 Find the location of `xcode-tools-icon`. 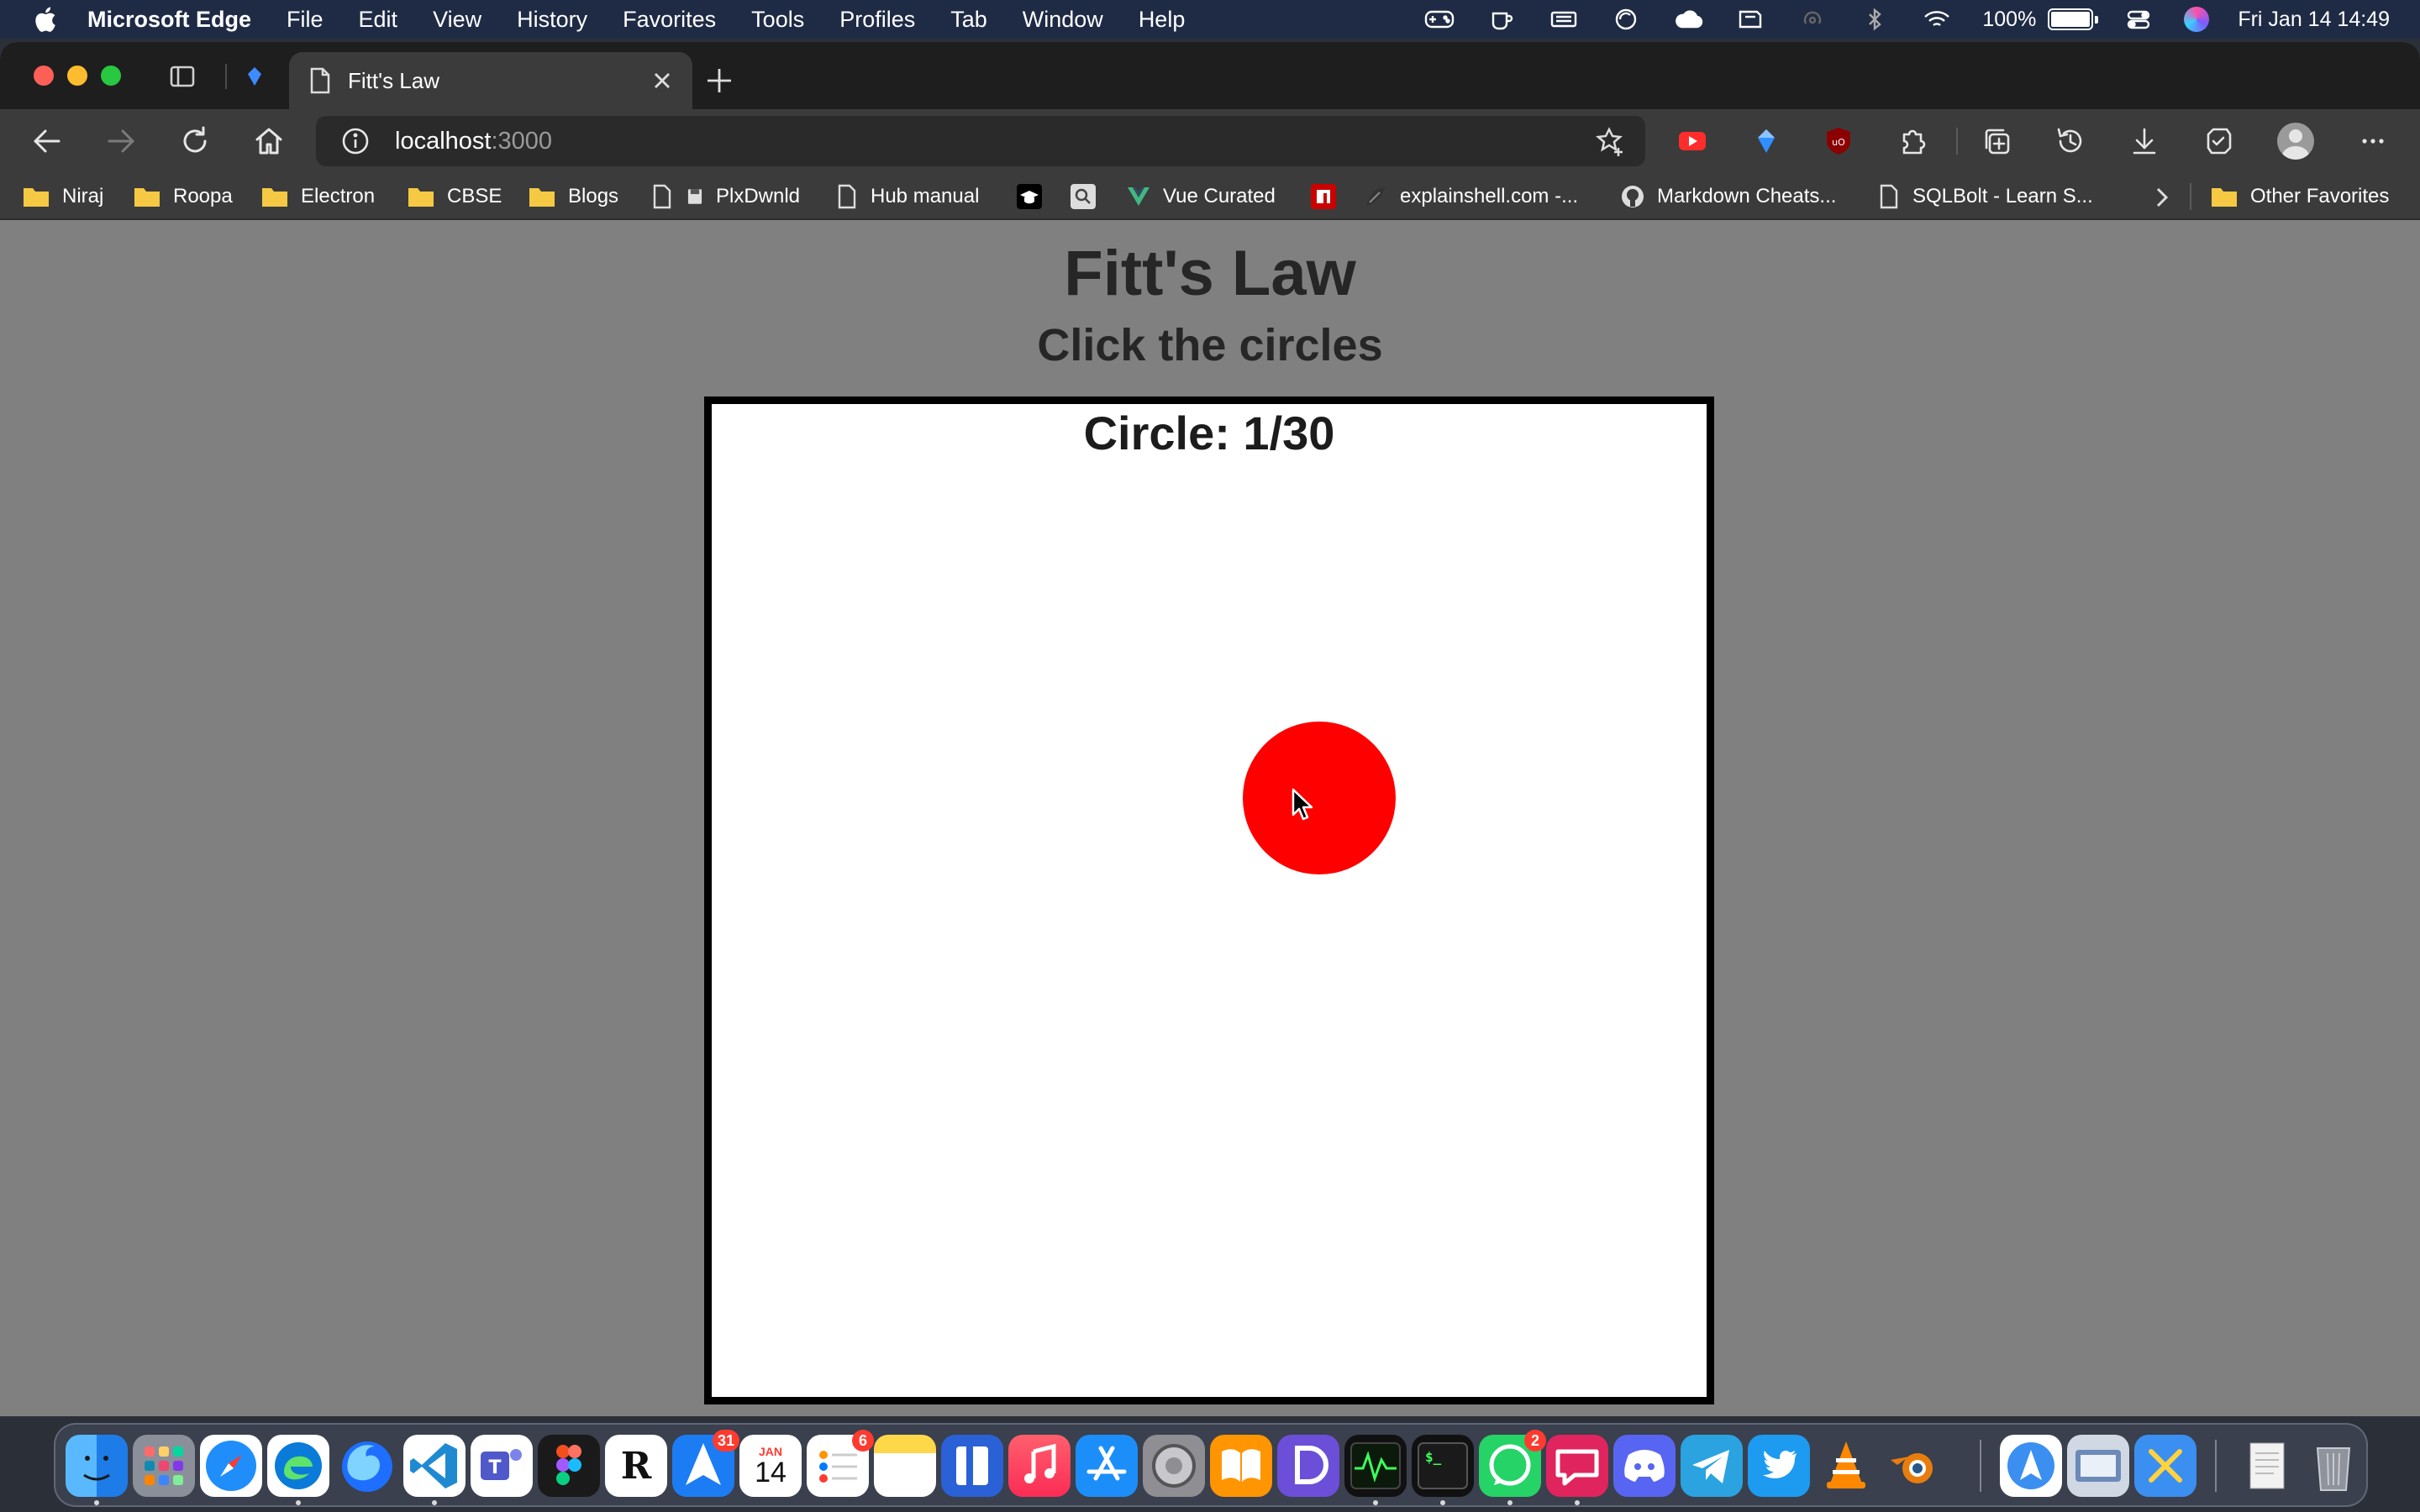

xcode-tools-icon is located at coordinates (2165, 1466).